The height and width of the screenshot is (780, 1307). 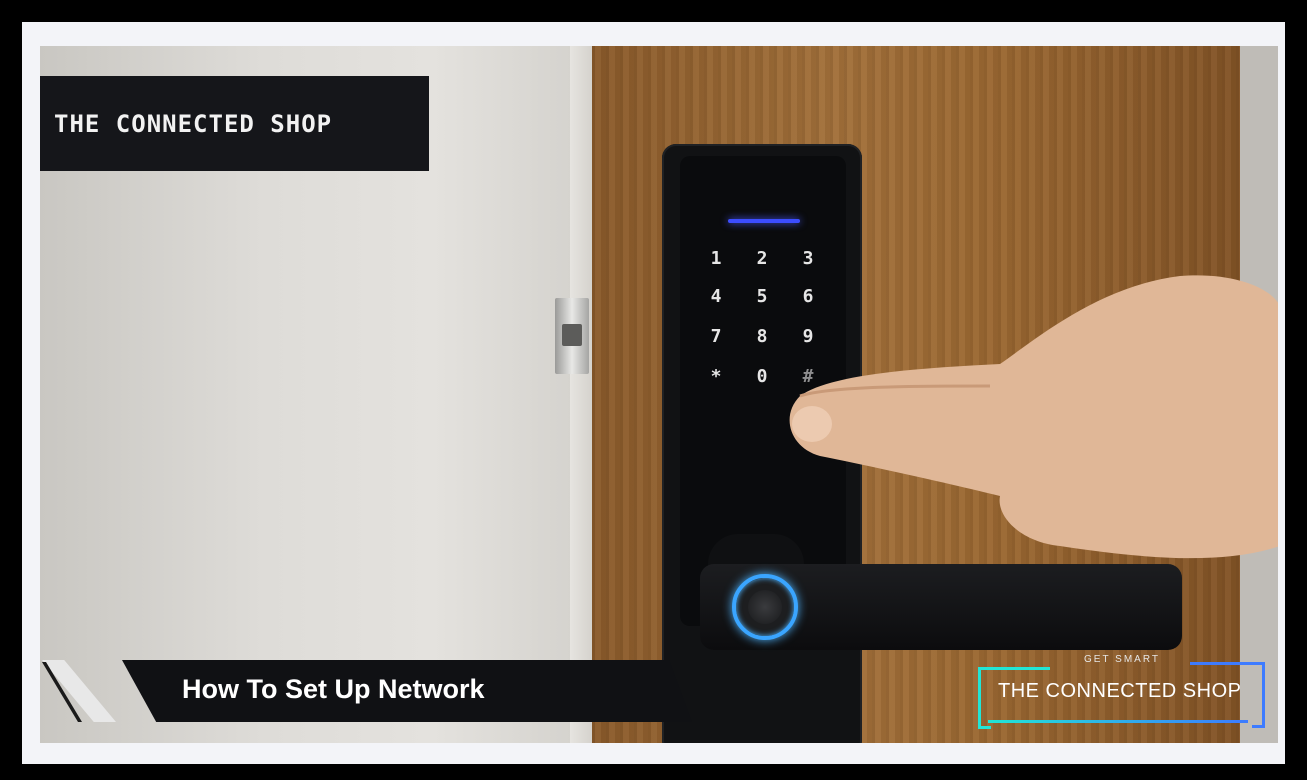 What do you see at coordinates (716, 296) in the screenshot?
I see `key-4: 4` at bounding box center [716, 296].